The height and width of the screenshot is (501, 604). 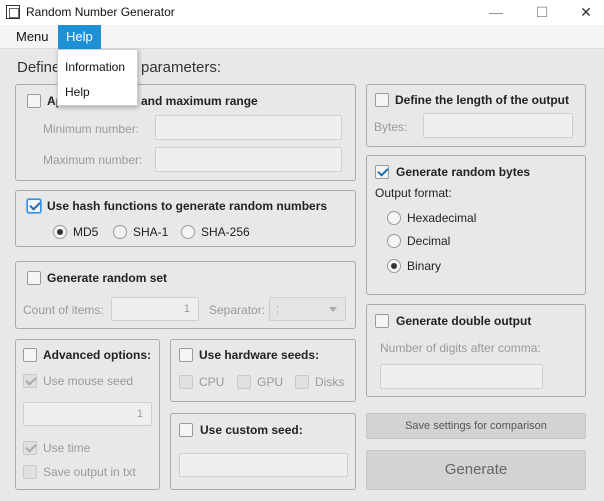 I want to click on hardware-seeds-checkbox, so click(x=186, y=355).